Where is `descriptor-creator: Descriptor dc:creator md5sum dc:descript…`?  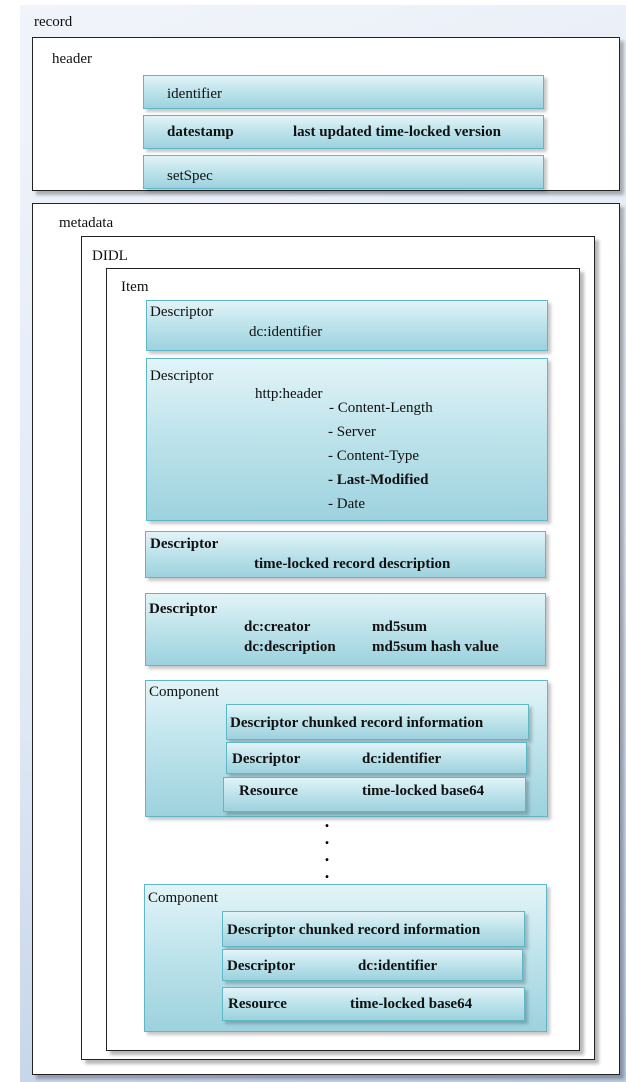
descriptor-creator: Descriptor dc:creator md5sum dc:descript… is located at coordinates (345, 629).